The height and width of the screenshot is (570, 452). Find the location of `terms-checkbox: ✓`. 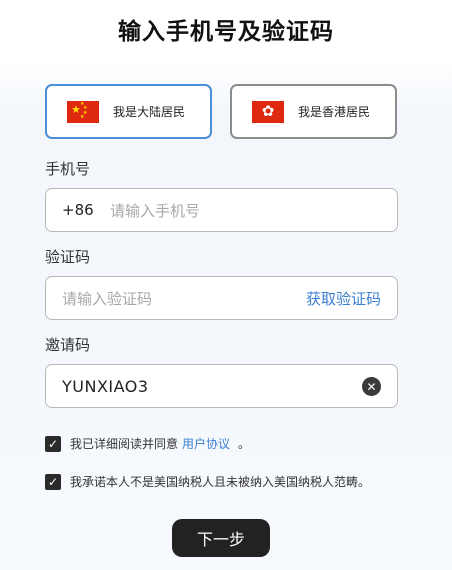

terms-checkbox: ✓ is located at coordinates (53, 443).